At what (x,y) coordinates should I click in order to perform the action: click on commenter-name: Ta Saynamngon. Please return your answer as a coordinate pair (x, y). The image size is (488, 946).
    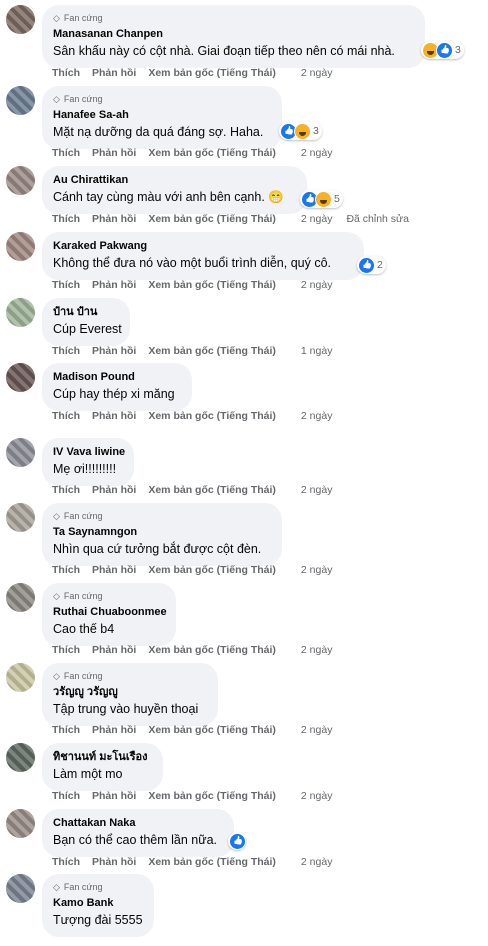
    Looking at the image, I should click on (162, 532).